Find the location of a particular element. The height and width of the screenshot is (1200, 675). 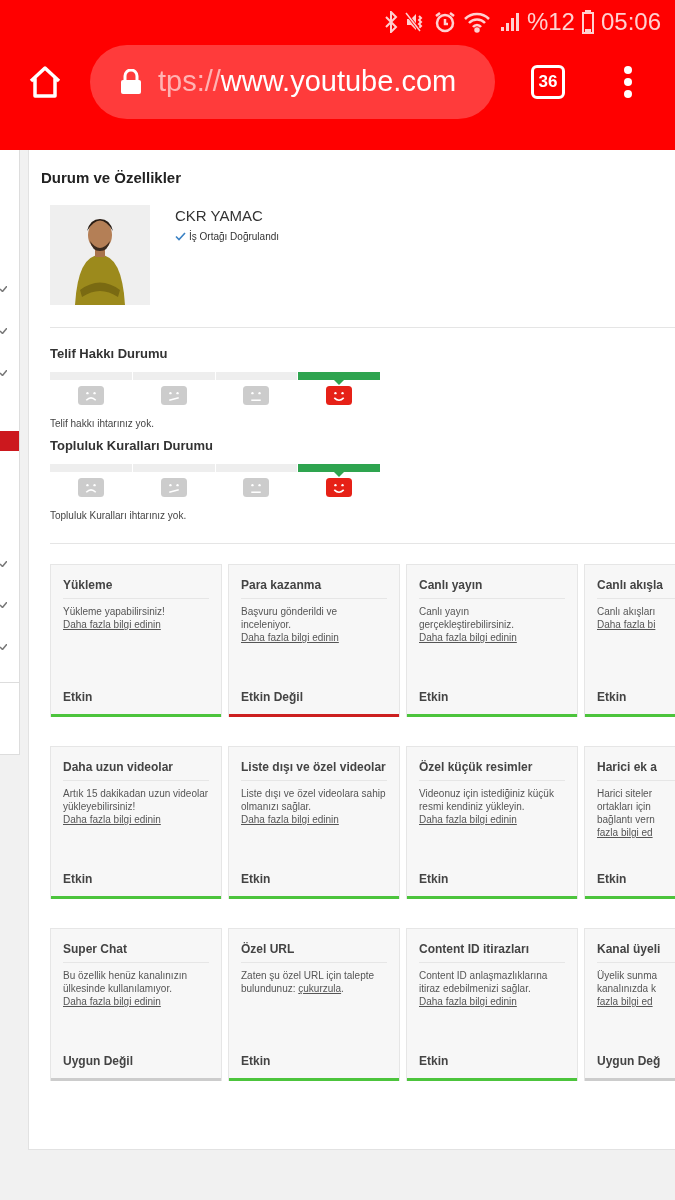

card-description: kanalınızda k is located at coordinates (627, 988).